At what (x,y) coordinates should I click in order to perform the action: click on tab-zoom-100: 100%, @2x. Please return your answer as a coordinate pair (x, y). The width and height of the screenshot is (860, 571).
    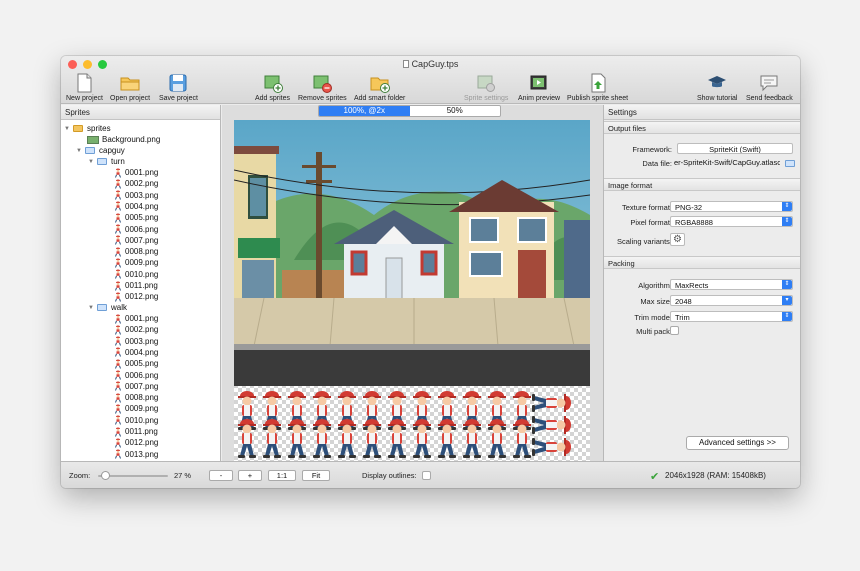
    Looking at the image, I should click on (364, 111).